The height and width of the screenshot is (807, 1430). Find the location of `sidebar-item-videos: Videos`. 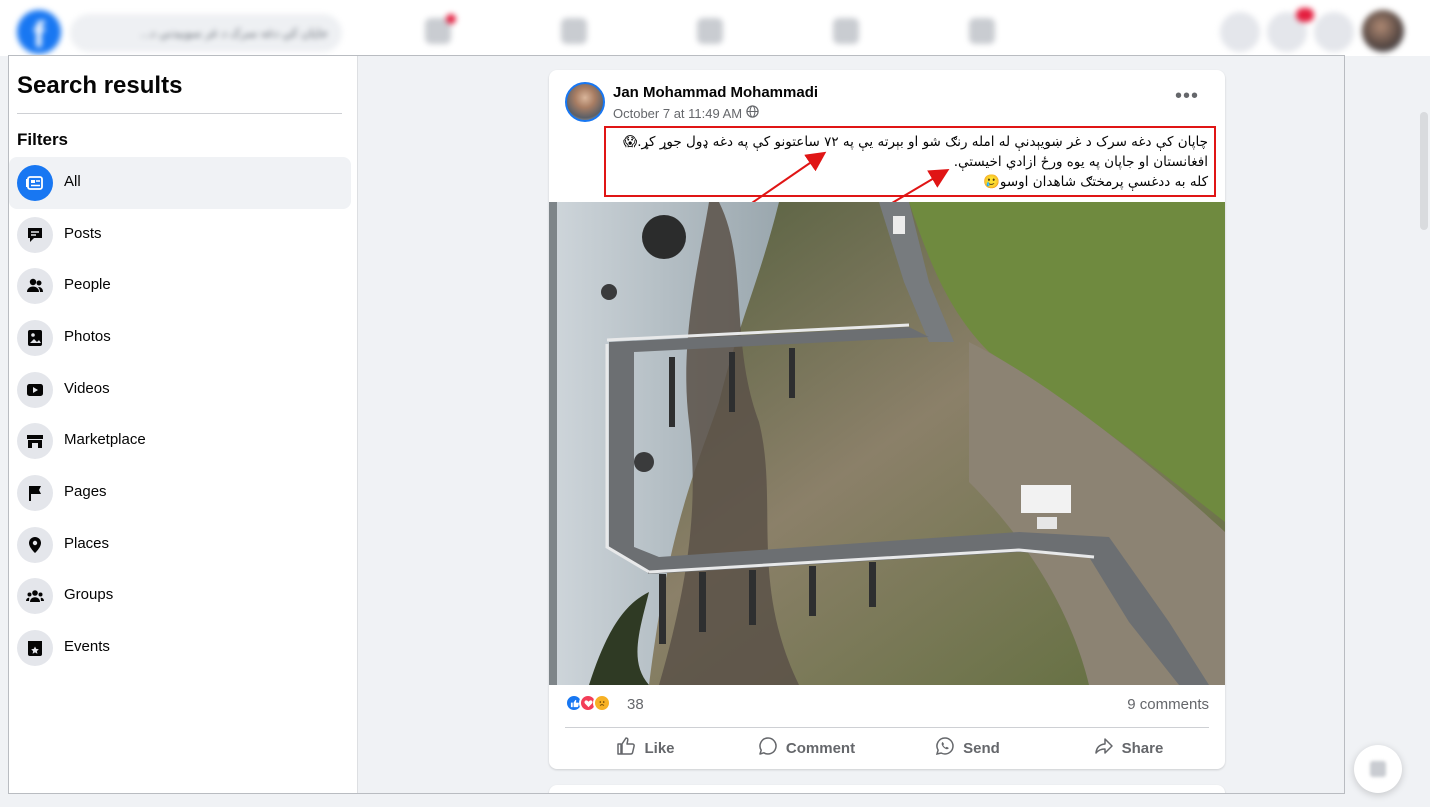

sidebar-item-videos: Videos is located at coordinates (180, 390).